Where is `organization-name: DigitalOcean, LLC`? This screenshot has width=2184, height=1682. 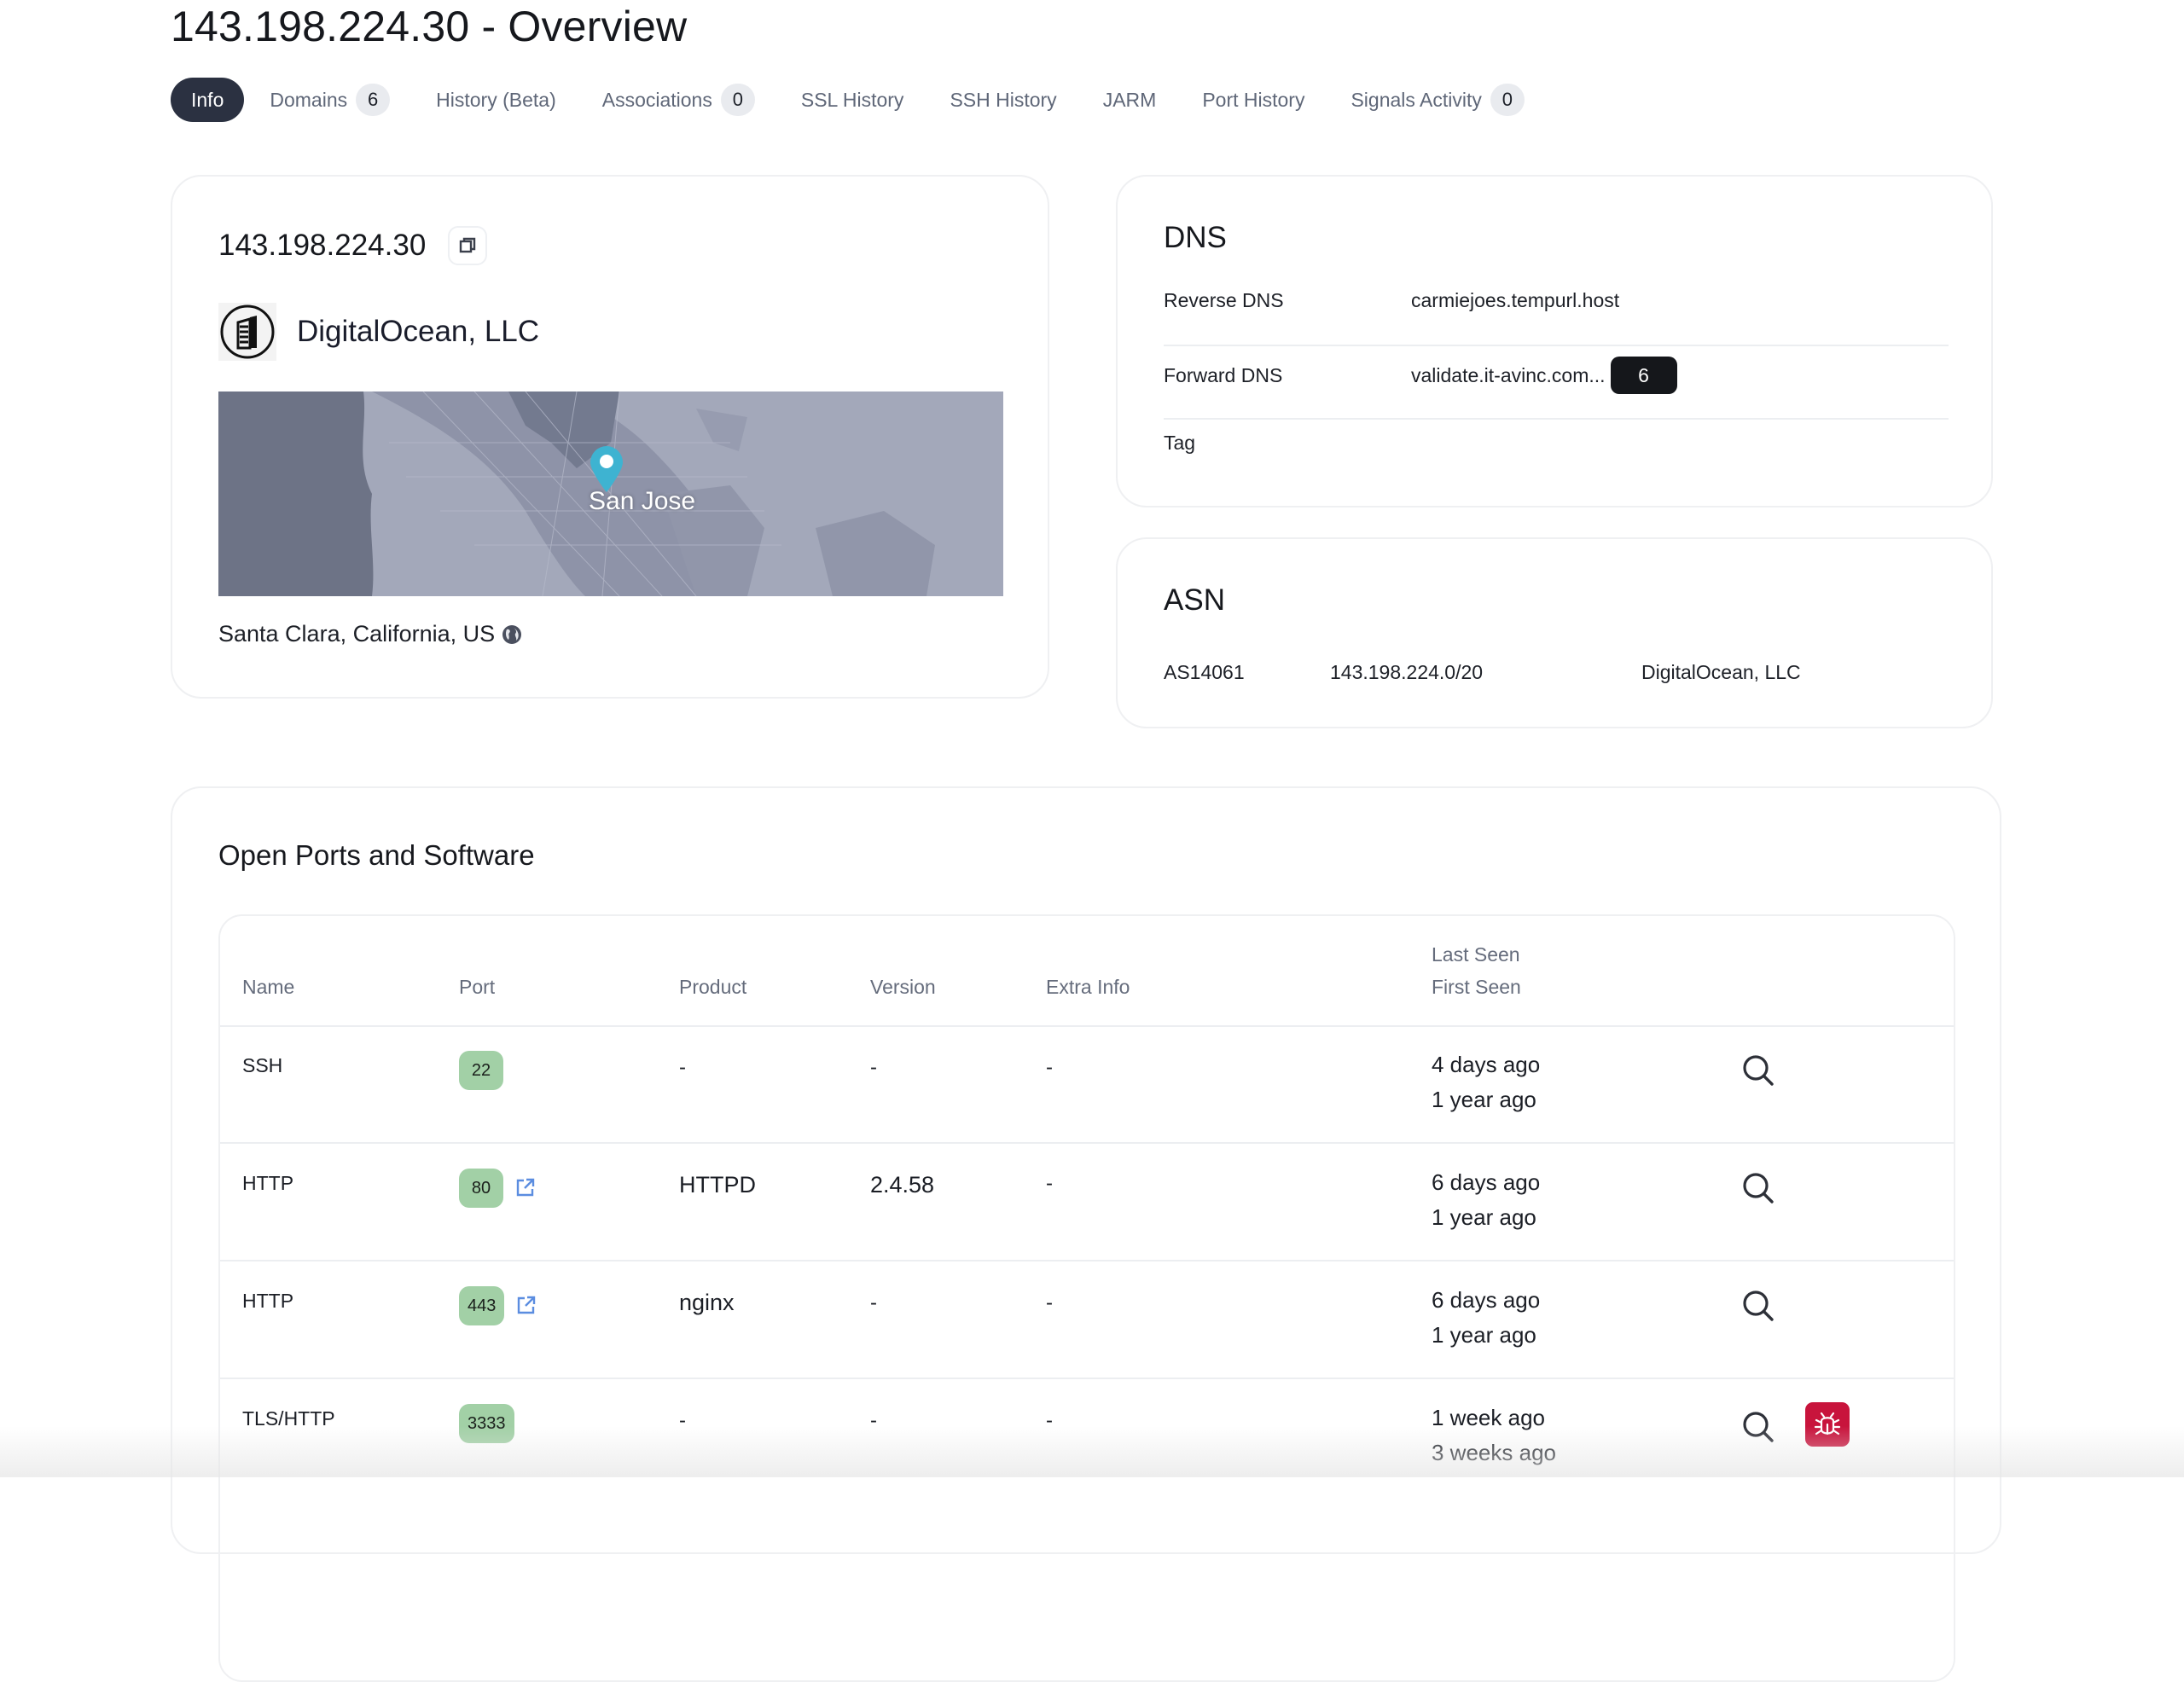
organization-name: DigitalOcean, LLC is located at coordinates (418, 331).